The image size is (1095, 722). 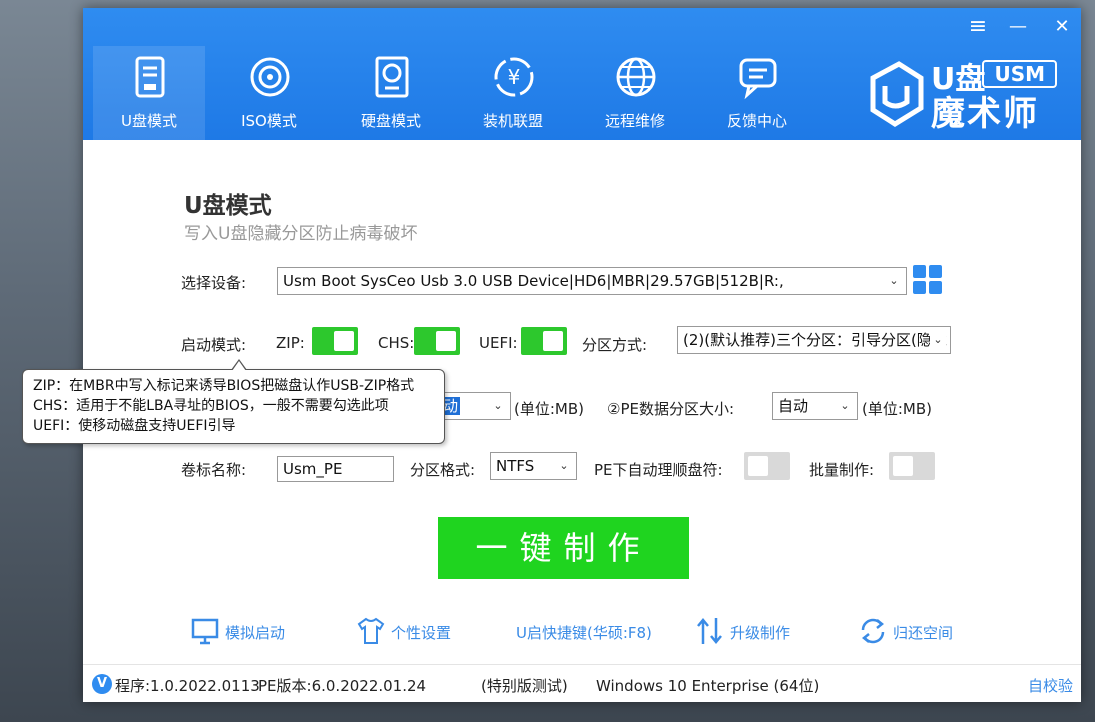 What do you see at coordinates (313, 469) in the screenshot?
I see `volume-name-value: Usm_PE` at bounding box center [313, 469].